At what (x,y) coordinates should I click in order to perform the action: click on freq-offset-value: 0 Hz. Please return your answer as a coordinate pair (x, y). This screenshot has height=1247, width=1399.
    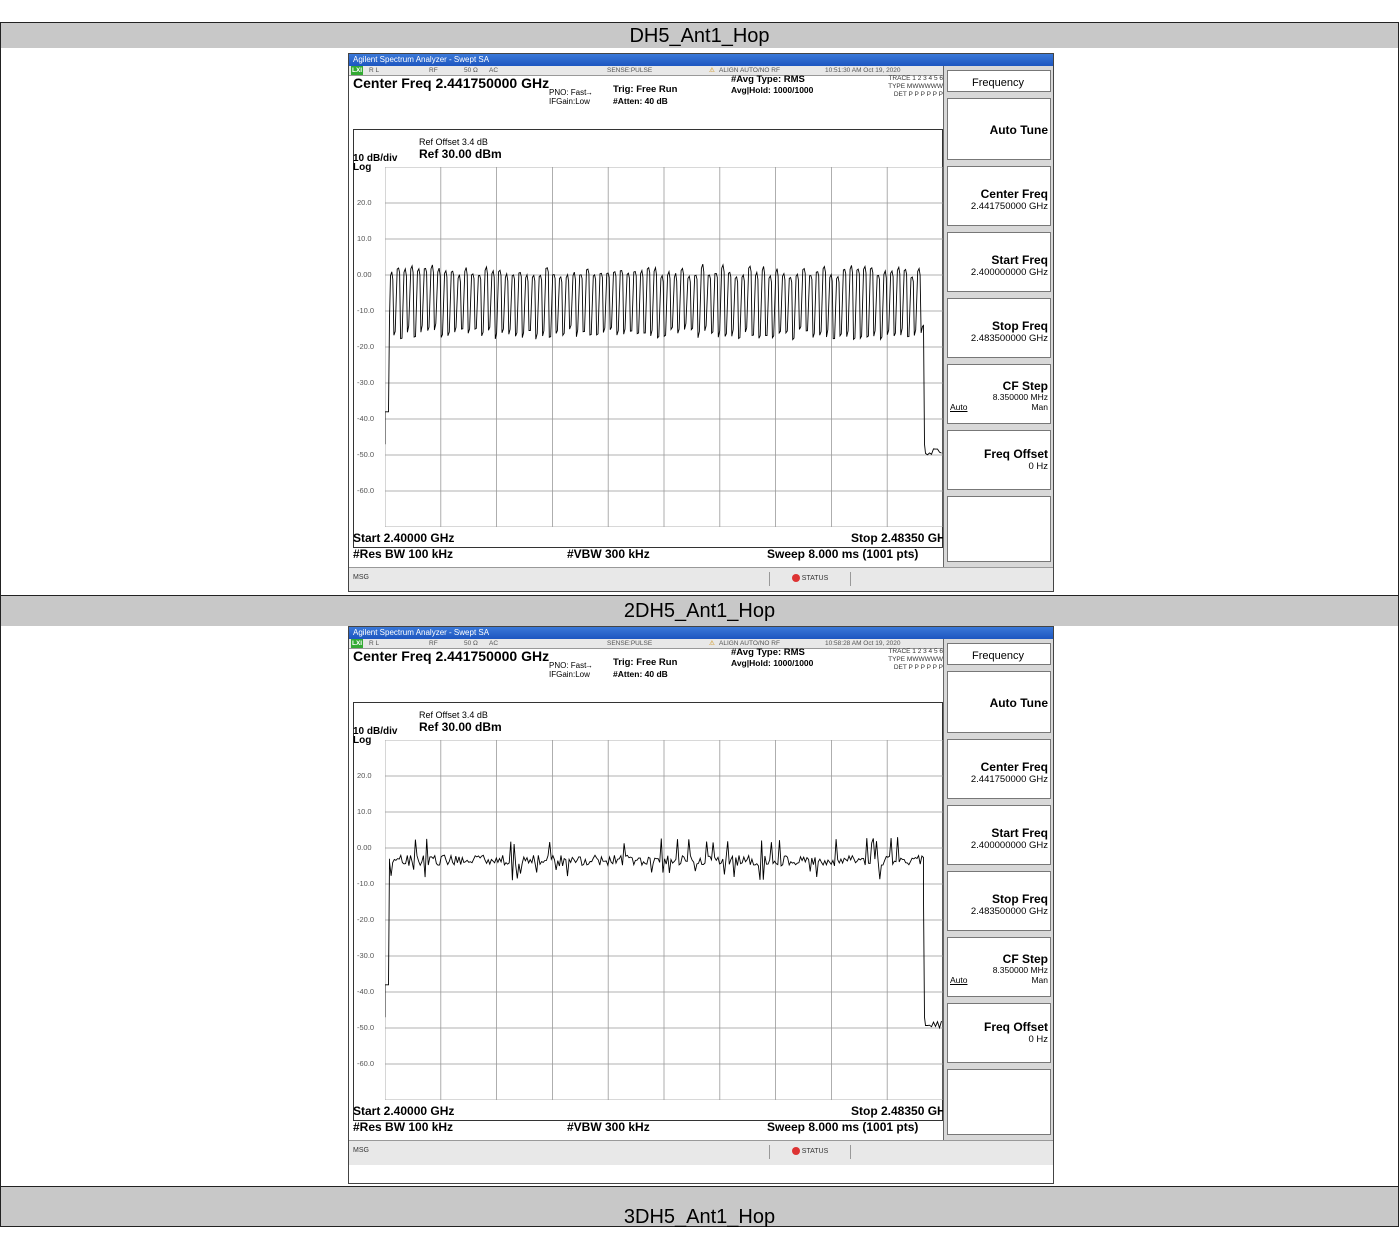
    Looking at the image, I should click on (1038, 1039).